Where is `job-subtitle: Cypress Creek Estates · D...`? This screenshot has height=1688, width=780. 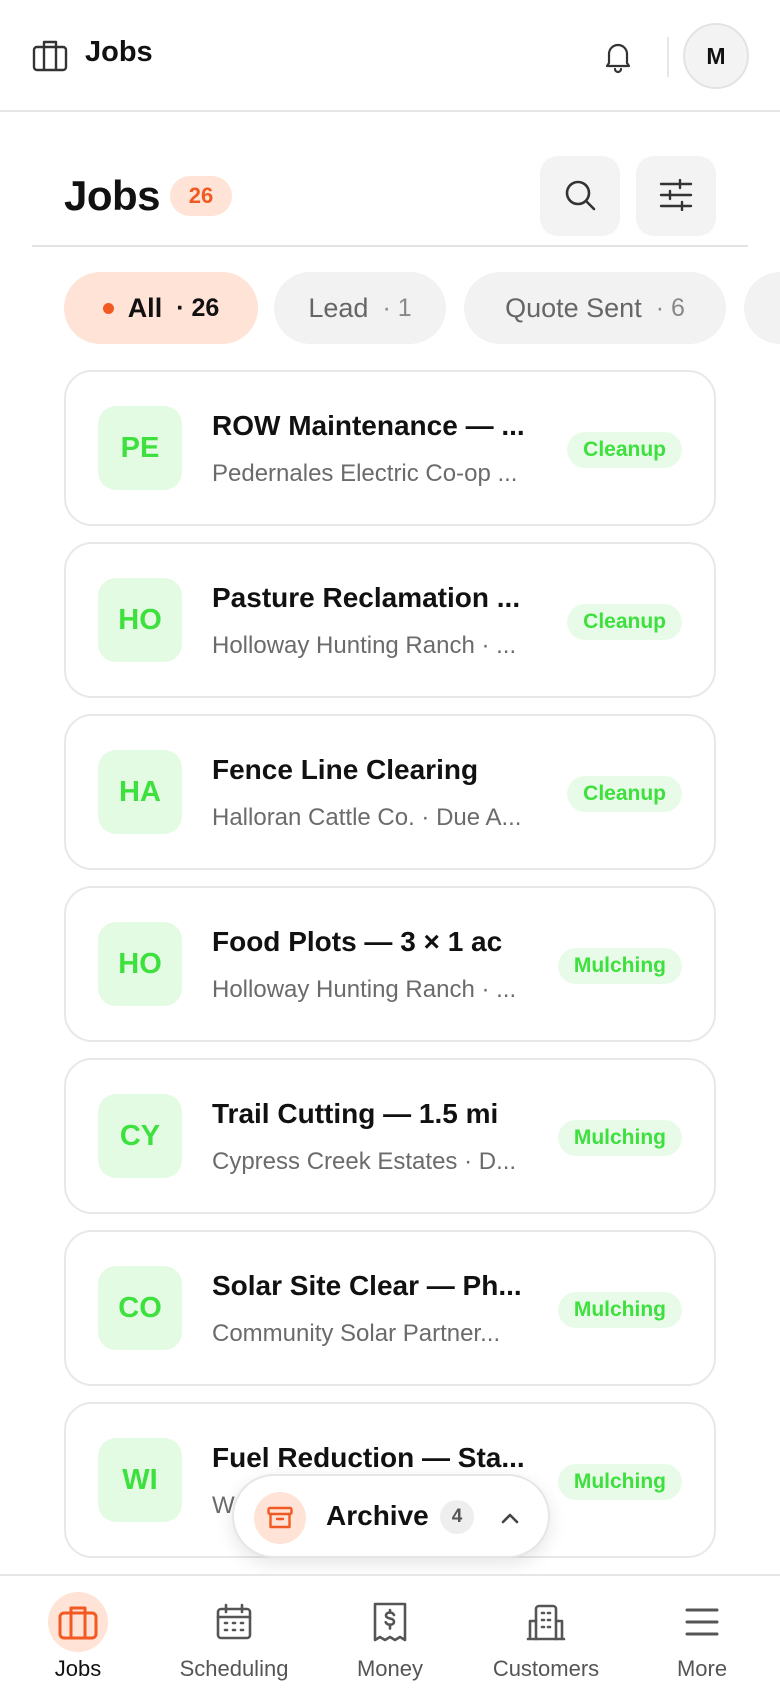
job-subtitle: Cypress Creek Estates · D... is located at coordinates (364, 1161).